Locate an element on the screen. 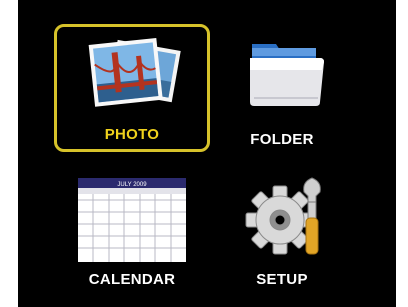 This screenshot has width=408, height=307. menu-item-label: SETUP is located at coordinates (282, 279).